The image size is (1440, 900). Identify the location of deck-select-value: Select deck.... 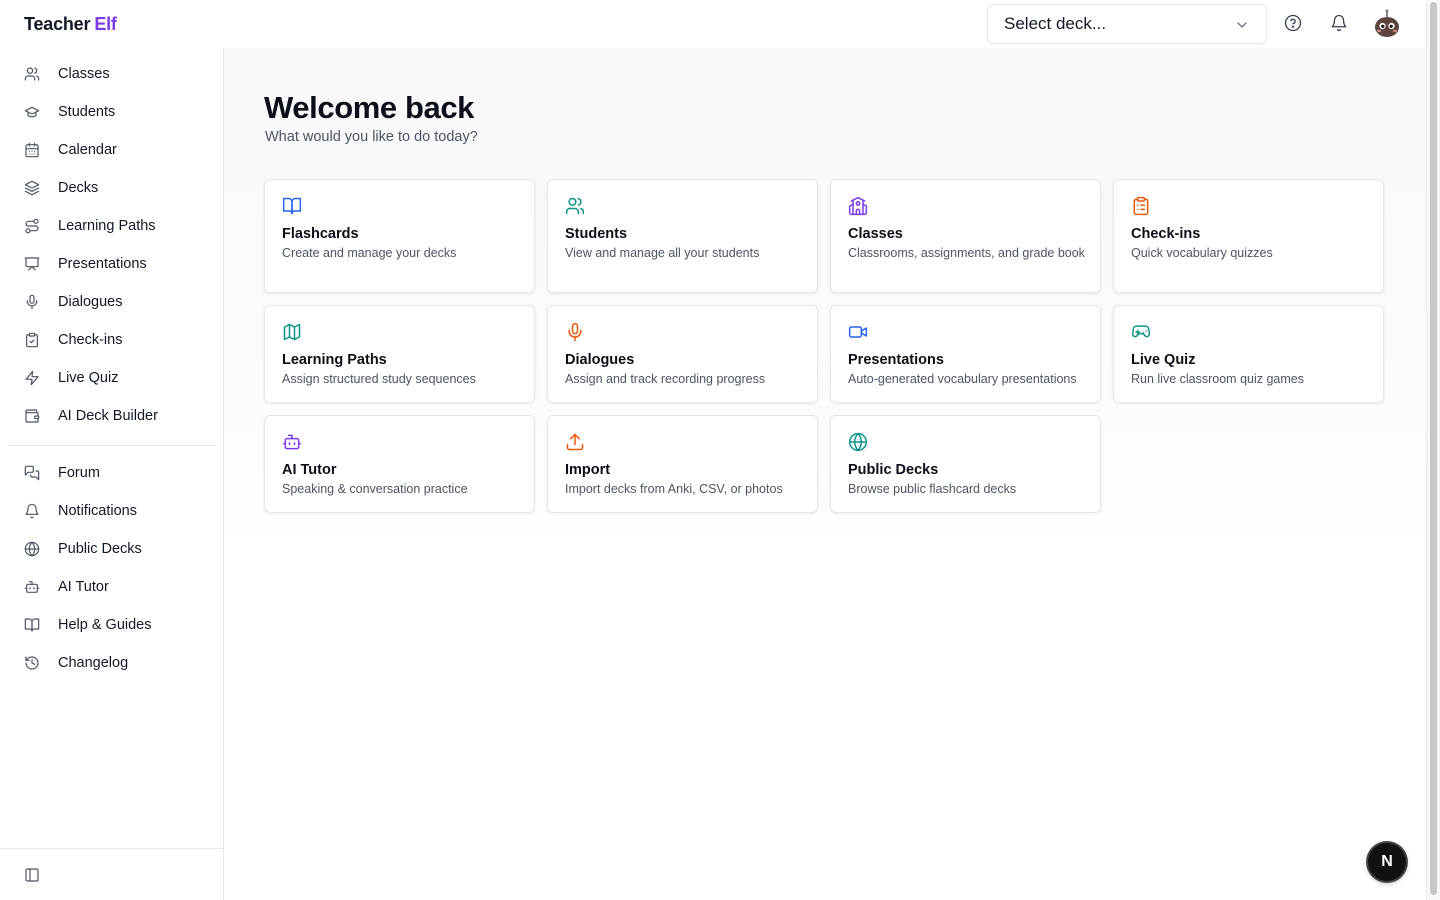
(1055, 23).